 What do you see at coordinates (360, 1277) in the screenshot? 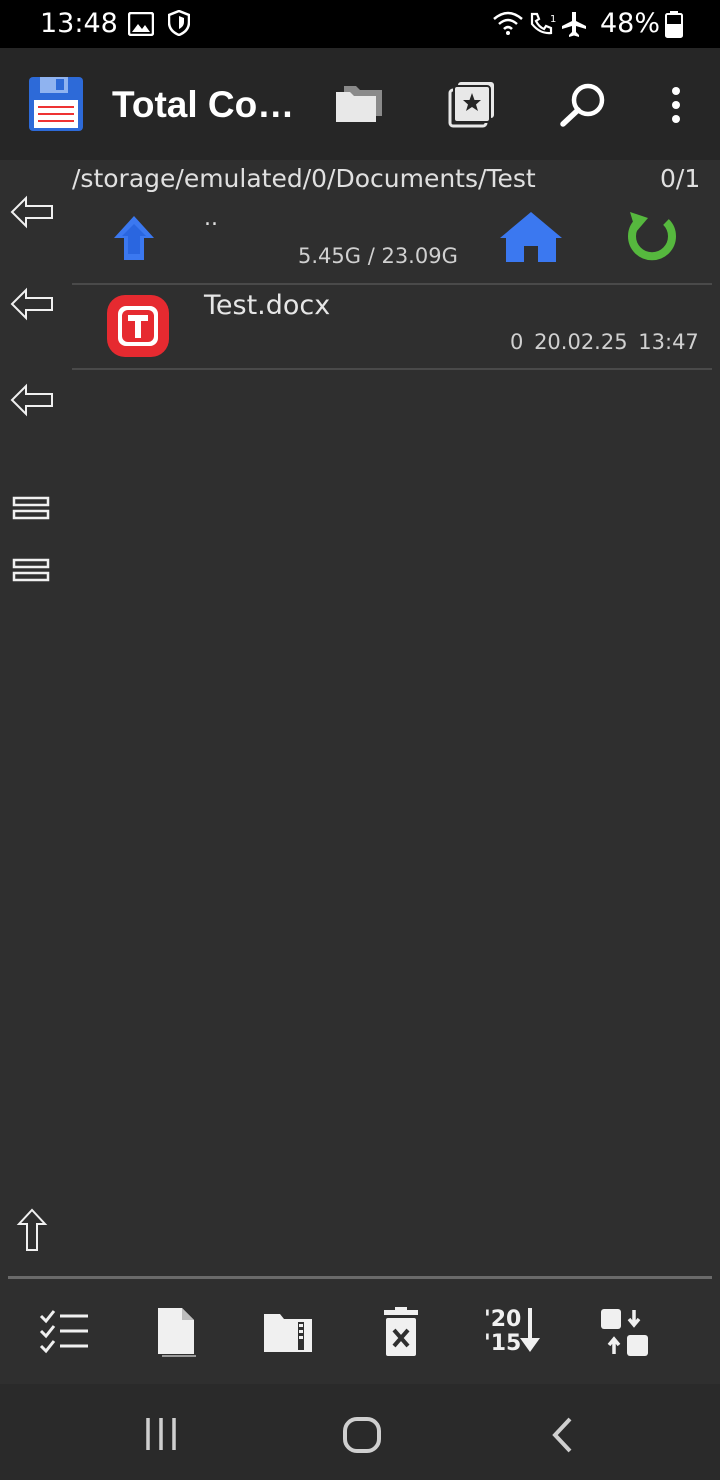
I see `toolbar-divider` at bounding box center [360, 1277].